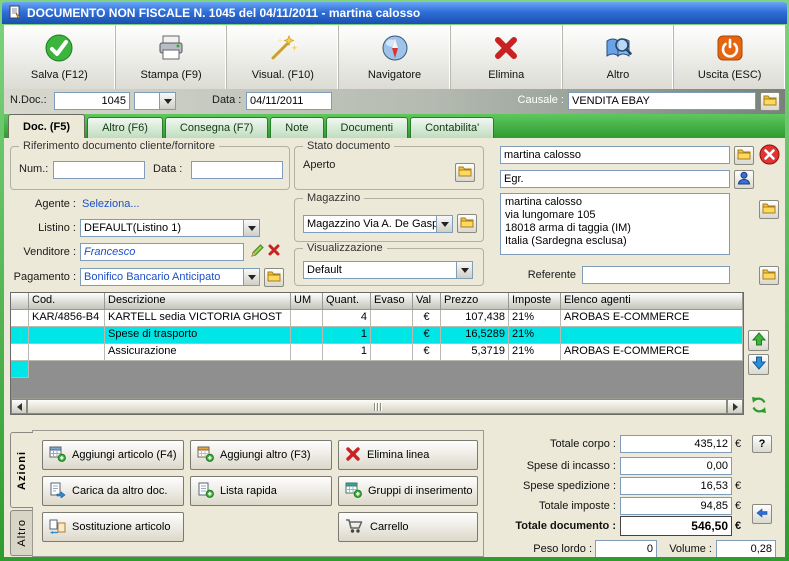 The height and width of the screenshot is (561, 789). Describe the element at coordinates (378, 224) in the screenshot. I see `magazzino-combo: Magazzino Via A. De Gasperi` at that location.